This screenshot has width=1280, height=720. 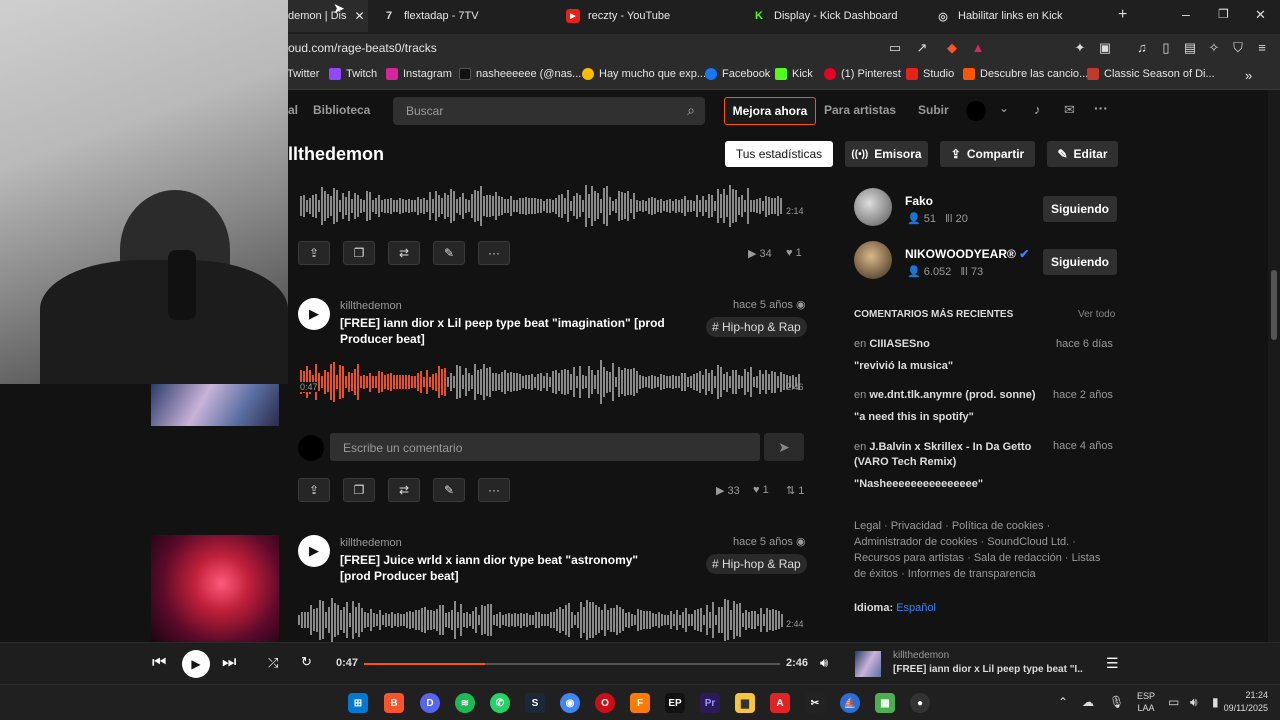 I want to click on more-bookmarks-icon: », so click(x=1248, y=75).